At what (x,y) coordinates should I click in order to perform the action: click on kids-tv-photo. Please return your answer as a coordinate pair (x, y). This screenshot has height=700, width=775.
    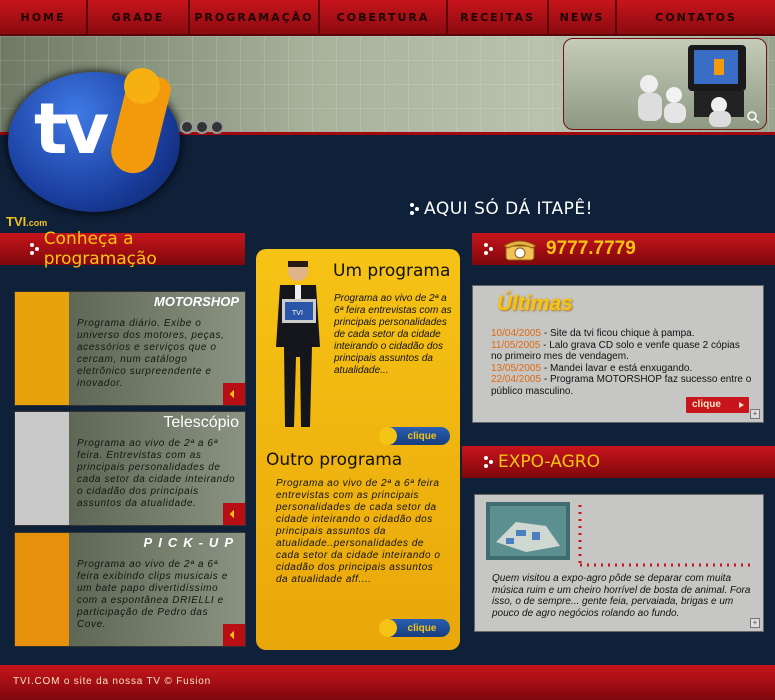
    Looking at the image, I should click on (665, 84).